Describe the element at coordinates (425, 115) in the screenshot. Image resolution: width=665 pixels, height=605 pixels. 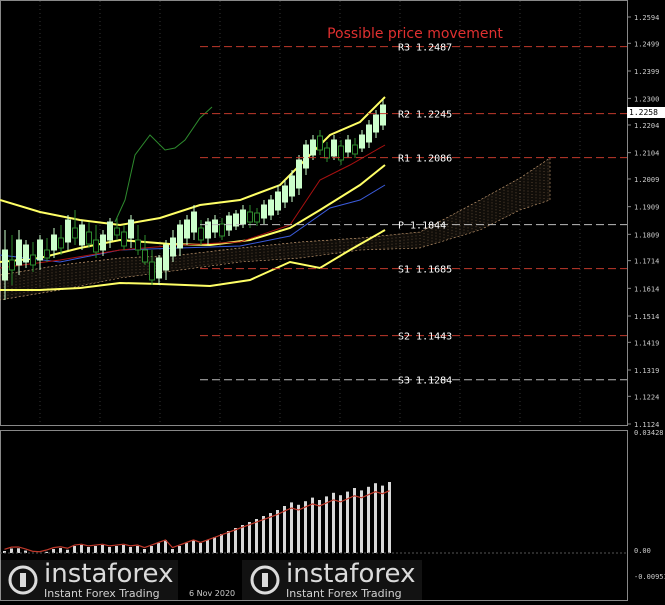
I see `pivot-level-label: R2 1.2245` at that location.